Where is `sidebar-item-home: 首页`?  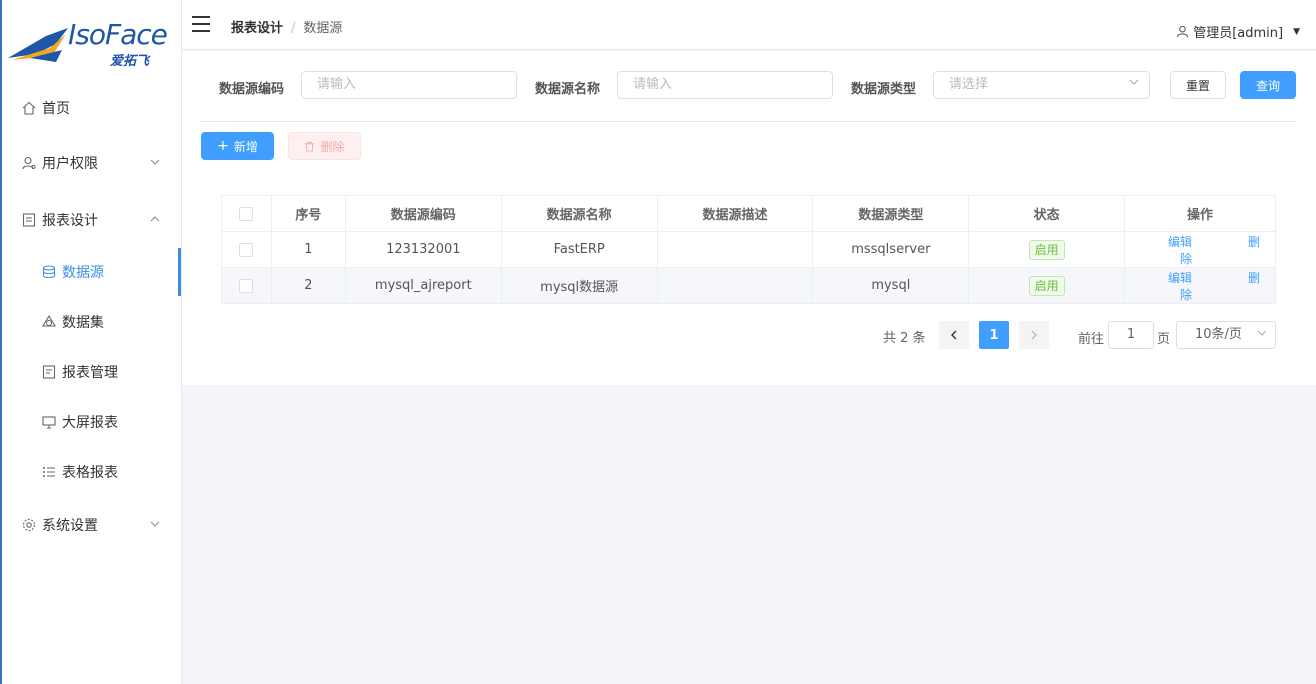 sidebar-item-home: 首页 is located at coordinates (92, 108).